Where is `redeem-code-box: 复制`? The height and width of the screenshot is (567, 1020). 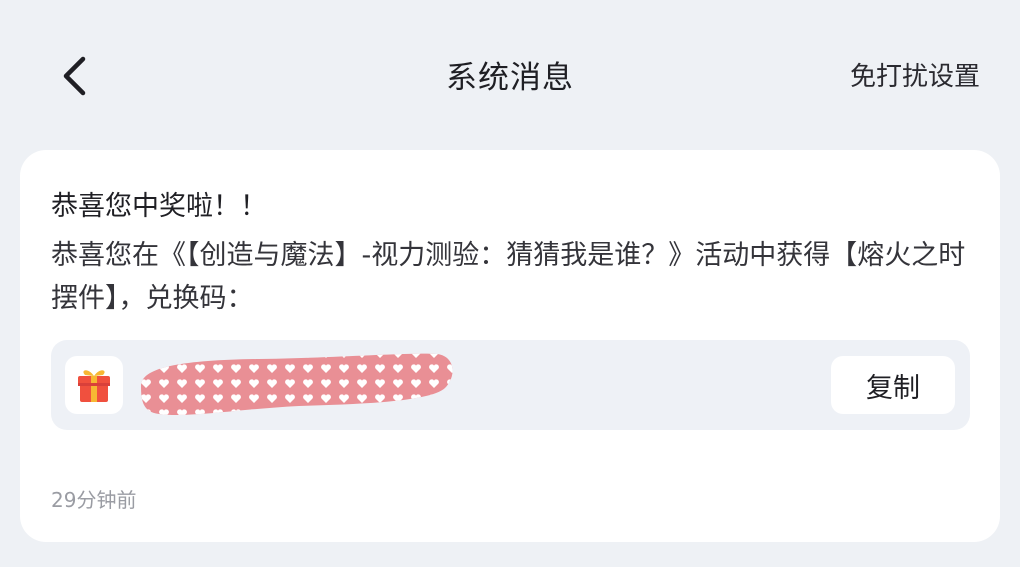
redeem-code-box: 复制 is located at coordinates (510, 385).